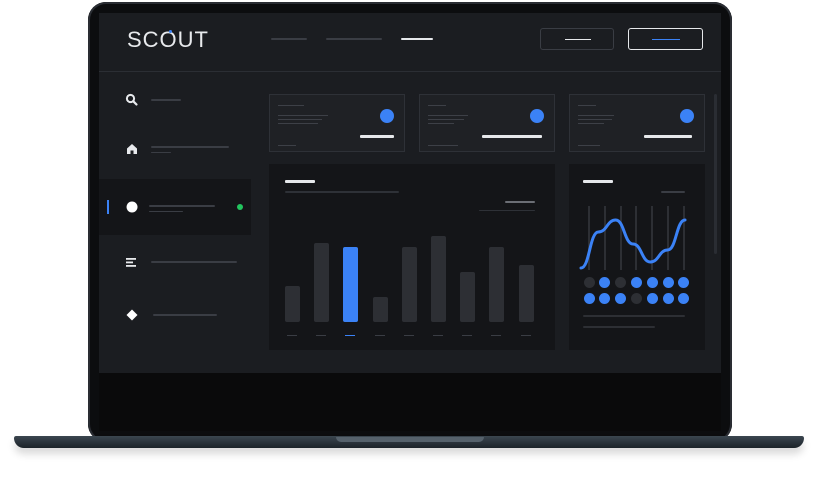 This screenshot has height=482, width=818. What do you see at coordinates (417, 39) in the screenshot?
I see `nav-link-active` at bounding box center [417, 39].